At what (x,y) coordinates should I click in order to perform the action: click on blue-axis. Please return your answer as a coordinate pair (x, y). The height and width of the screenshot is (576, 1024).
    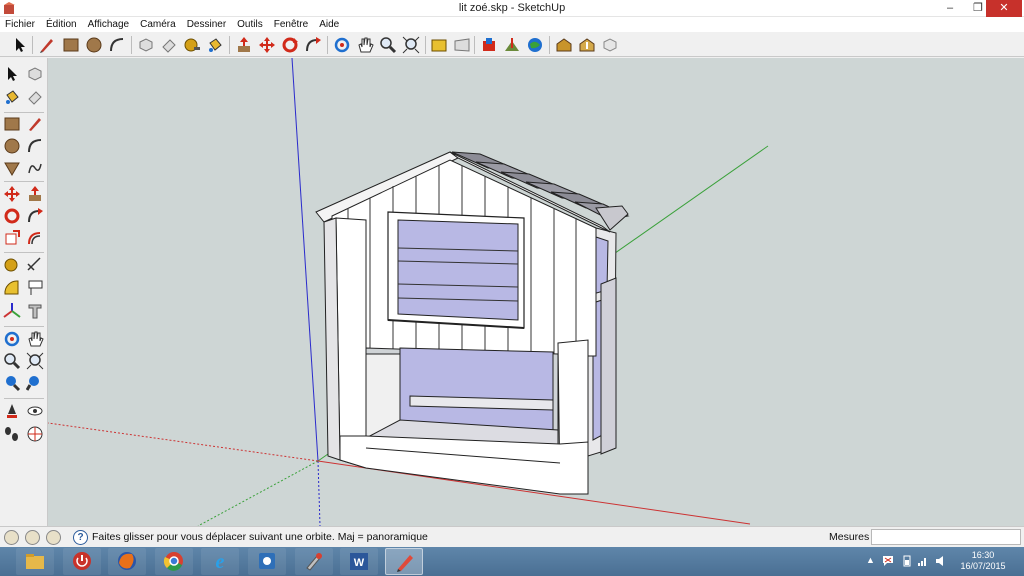
    Looking at the image, I should click on (305, 260).